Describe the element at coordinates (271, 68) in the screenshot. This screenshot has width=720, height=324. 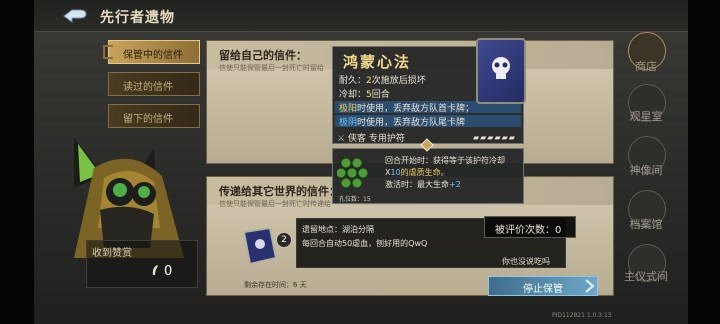
I see `letter-to-self-subtitle: 信使只能保管最后一封死亡时留给` at that location.